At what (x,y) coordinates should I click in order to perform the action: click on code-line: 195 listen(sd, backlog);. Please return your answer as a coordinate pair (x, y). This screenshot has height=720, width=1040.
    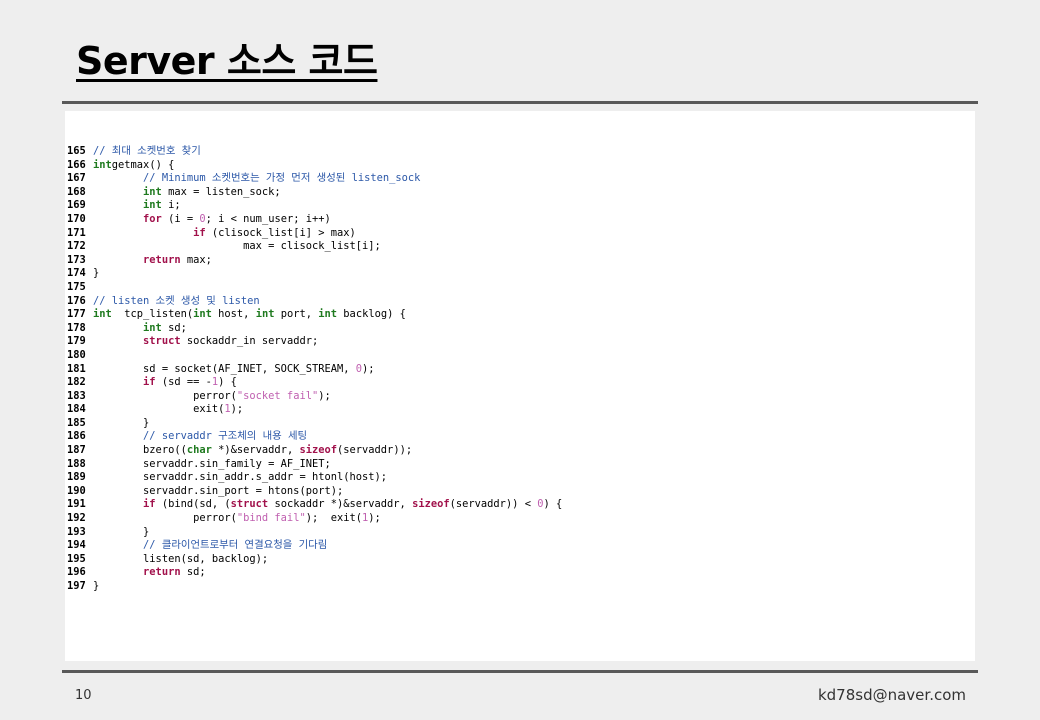
    Looking at the image, I should click on (314, 560).